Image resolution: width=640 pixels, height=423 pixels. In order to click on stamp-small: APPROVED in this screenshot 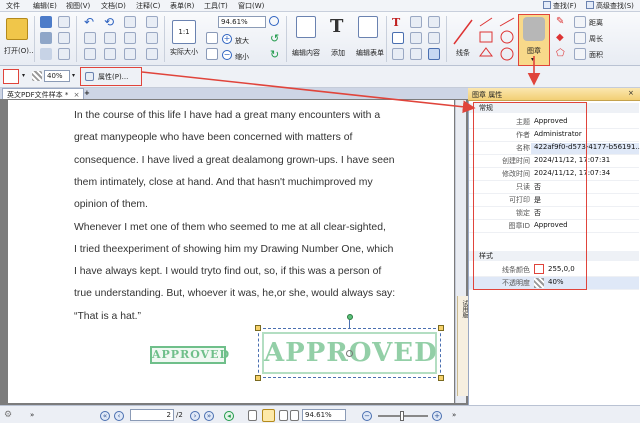, I will do `click(189, 355)`.